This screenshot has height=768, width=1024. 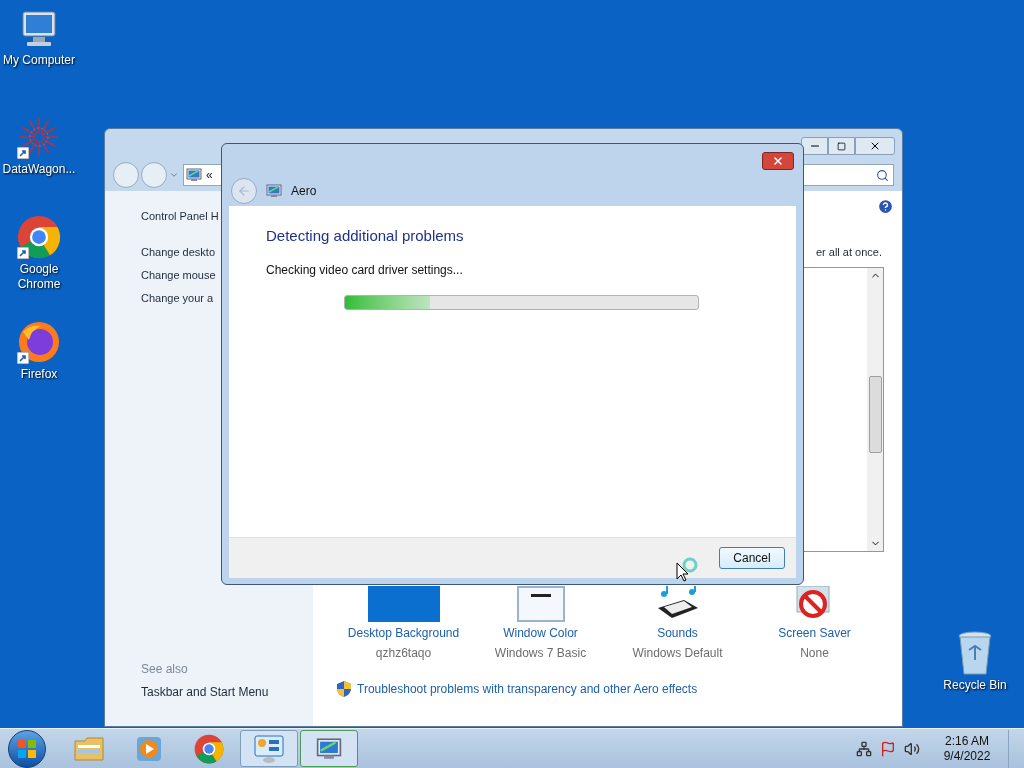 What do you see at coordinates (365, 236) in the screenshot?
I see `dialog-heading: Detecting additional problems` at bounding box center [365, 236].